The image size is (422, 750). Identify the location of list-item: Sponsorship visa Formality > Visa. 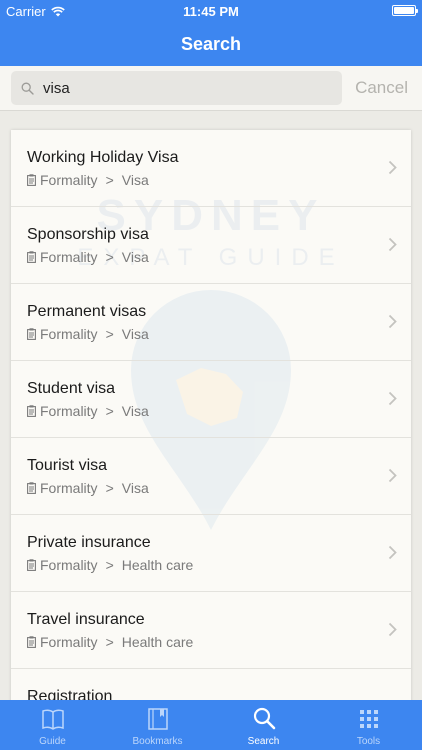
(211, 245).